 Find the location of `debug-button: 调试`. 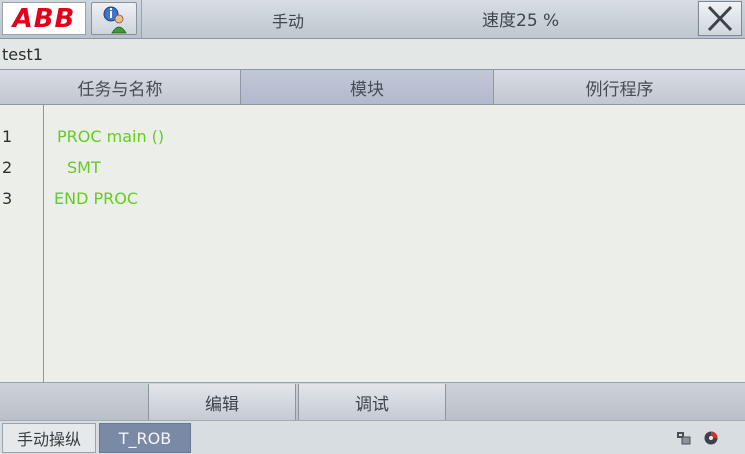

debug-button: 调试 is located at coordinates (372, 402).